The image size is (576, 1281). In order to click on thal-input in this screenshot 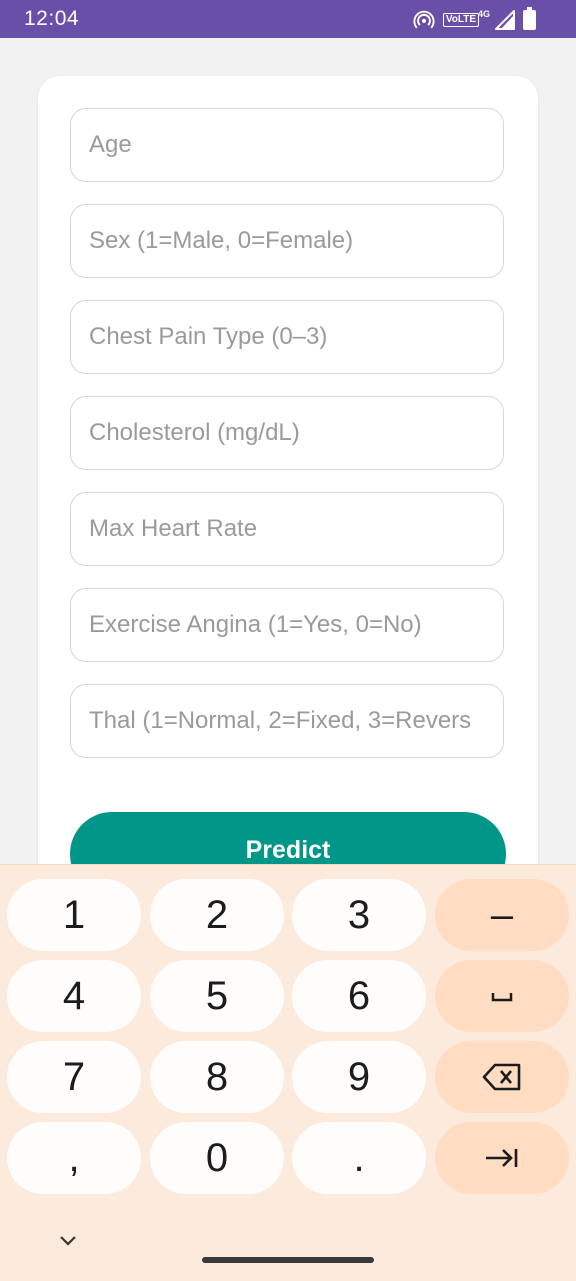, I will do `click(287, 721)`.